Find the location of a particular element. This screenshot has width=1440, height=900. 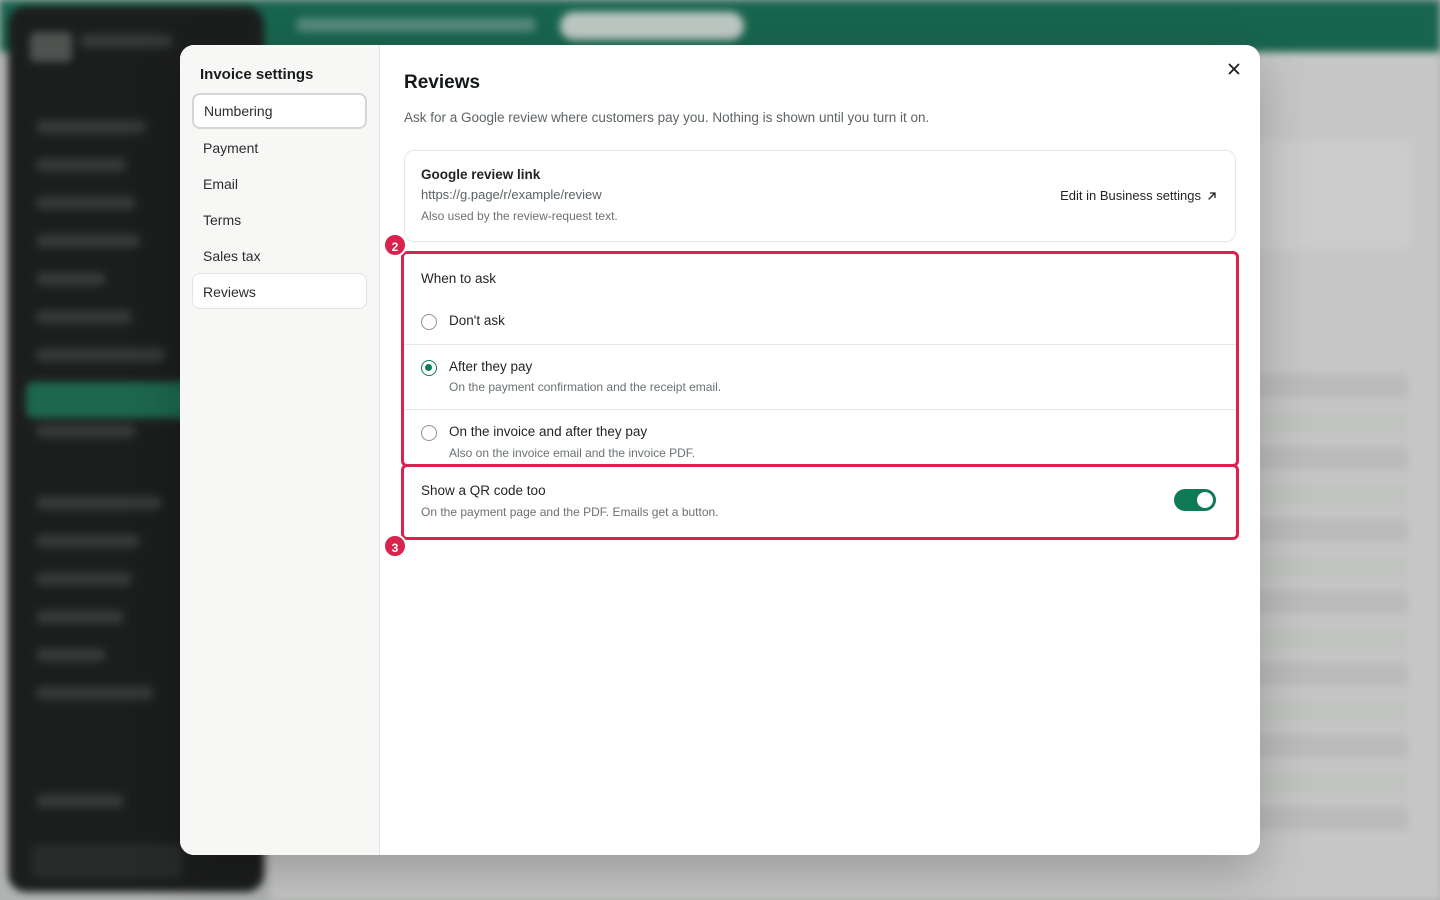

close-icon is located at coordinates (1234, 69).